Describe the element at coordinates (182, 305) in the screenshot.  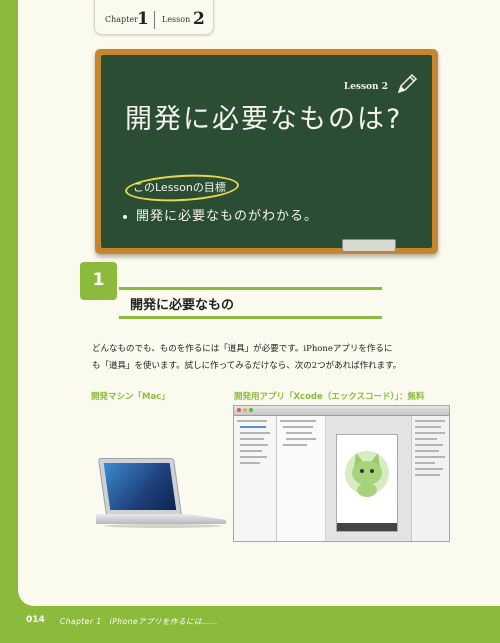
I see `section-title: 開発に必要なもの` at that location.